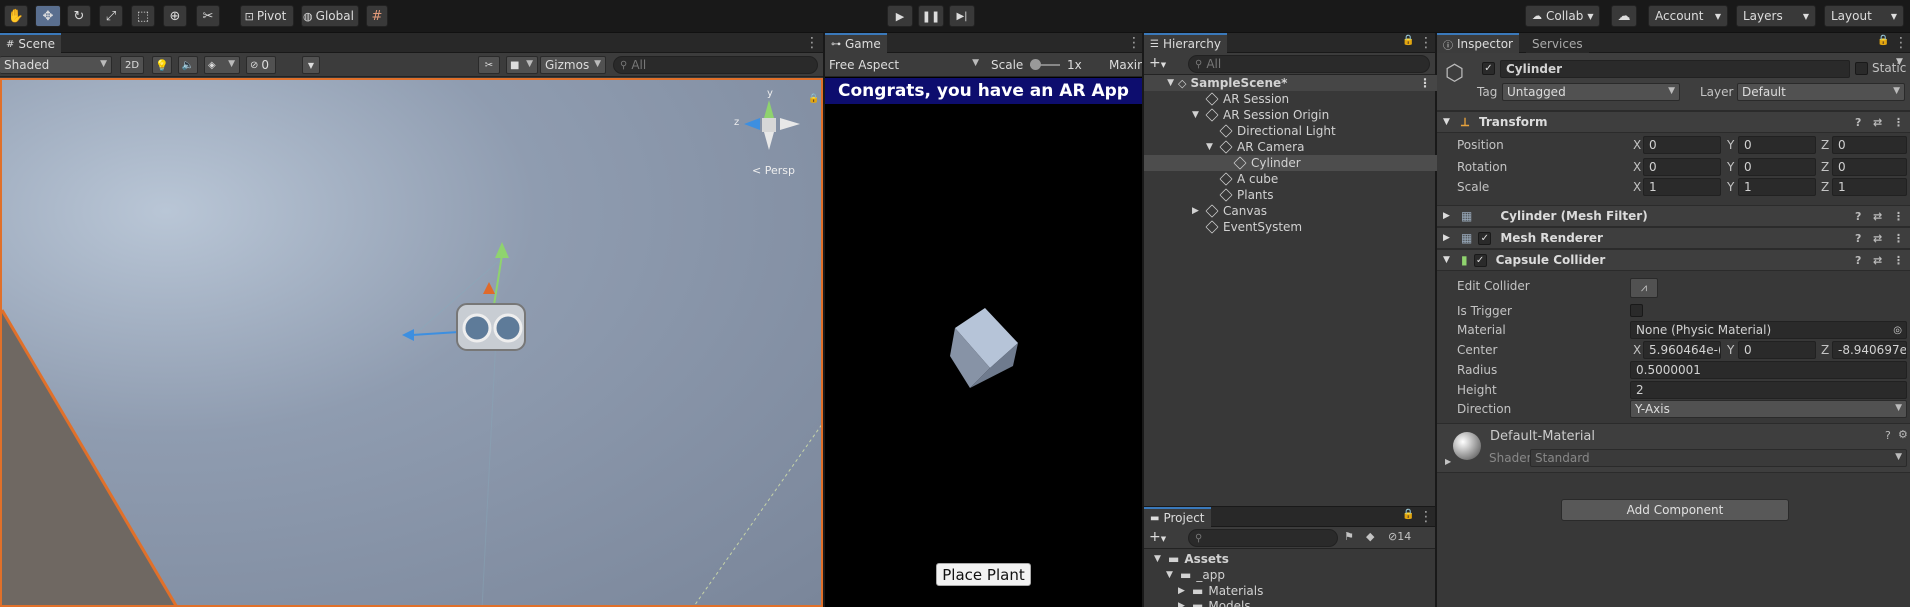  I want to click on shader-dropdown: Standard ▼, so click(1718, 458).